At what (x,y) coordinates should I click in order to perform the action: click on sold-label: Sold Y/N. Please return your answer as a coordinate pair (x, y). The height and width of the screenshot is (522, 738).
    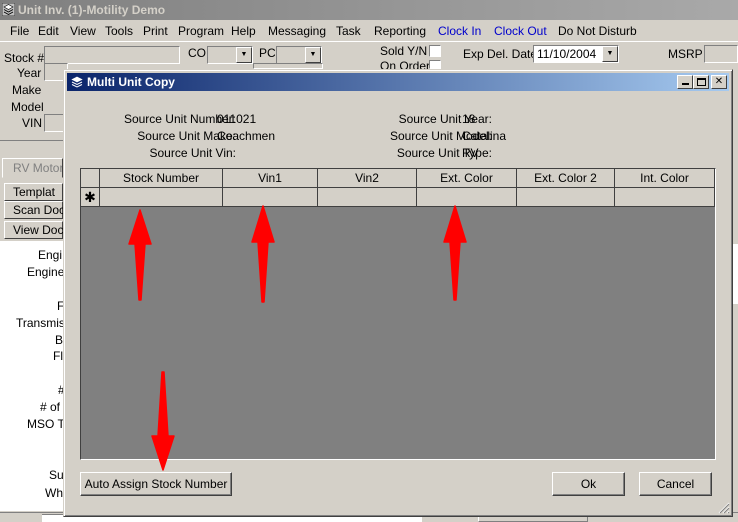
    Looking at the image, I should click on (404, 51).